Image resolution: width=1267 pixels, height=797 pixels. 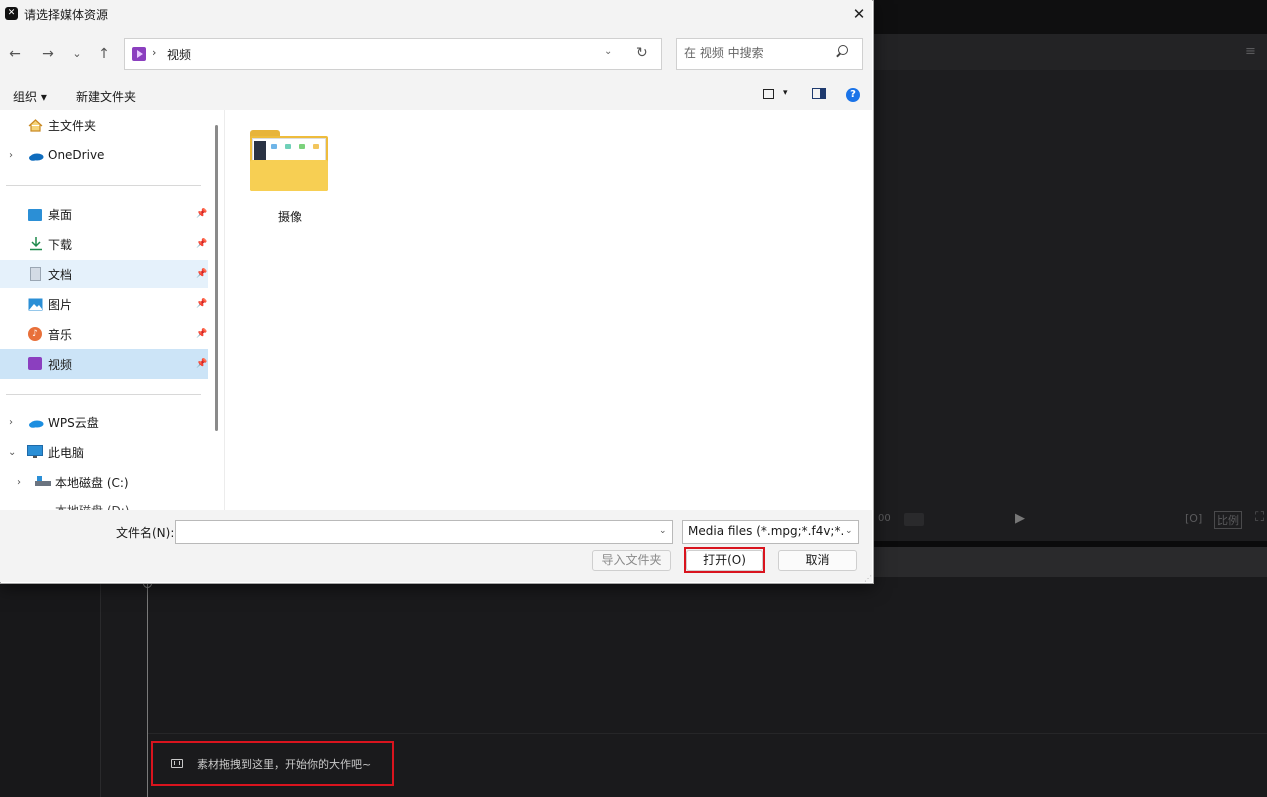 I want to click on close-button: ✕, so click(x=859, y=14).